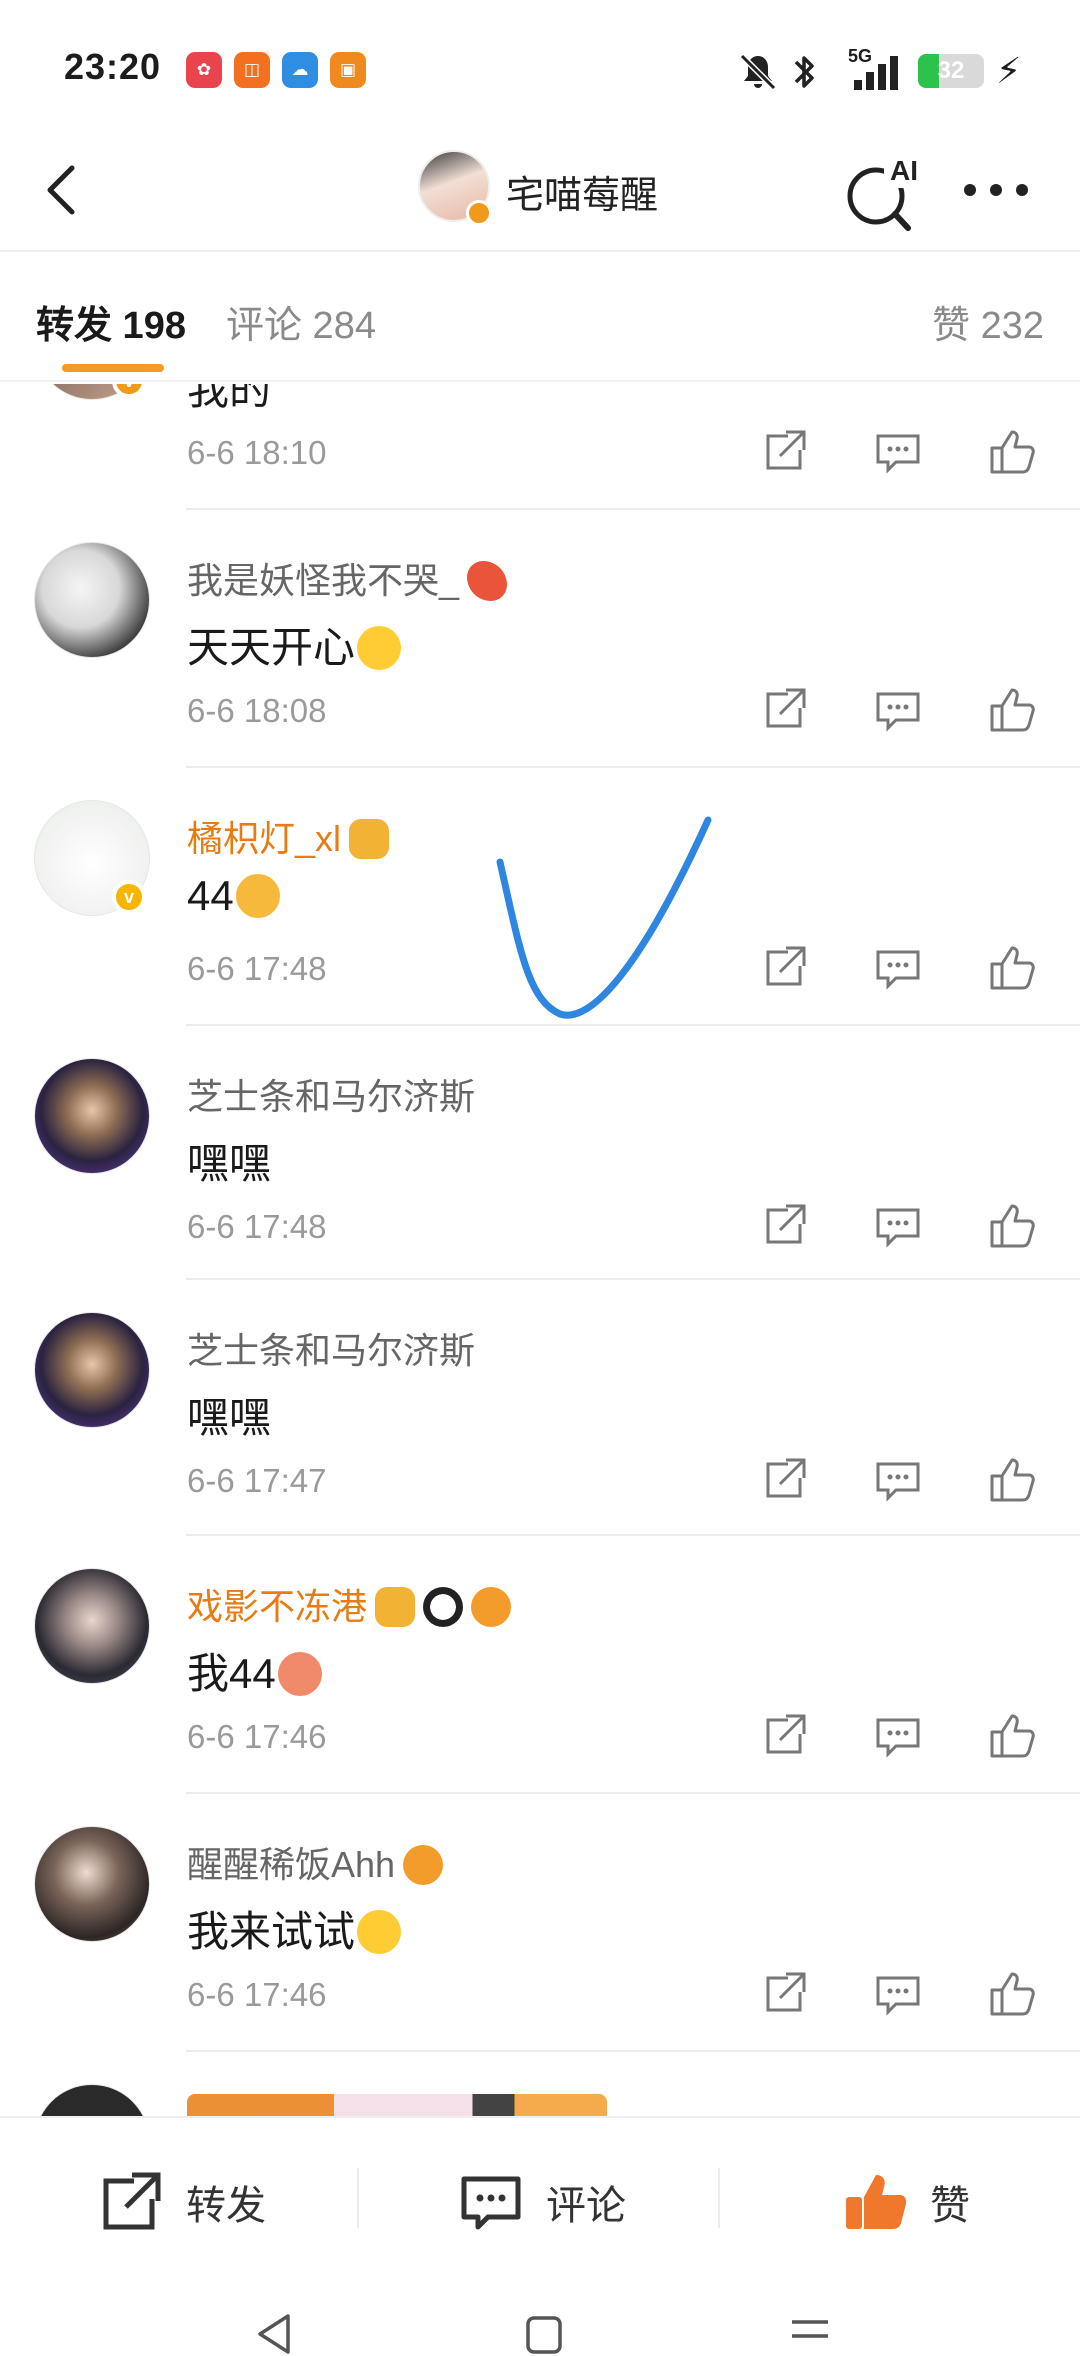 This screenshot has height=2356, width=1080. Describe the element at coordinates (397, 2105) in the screenshot. I see `username` at that location.